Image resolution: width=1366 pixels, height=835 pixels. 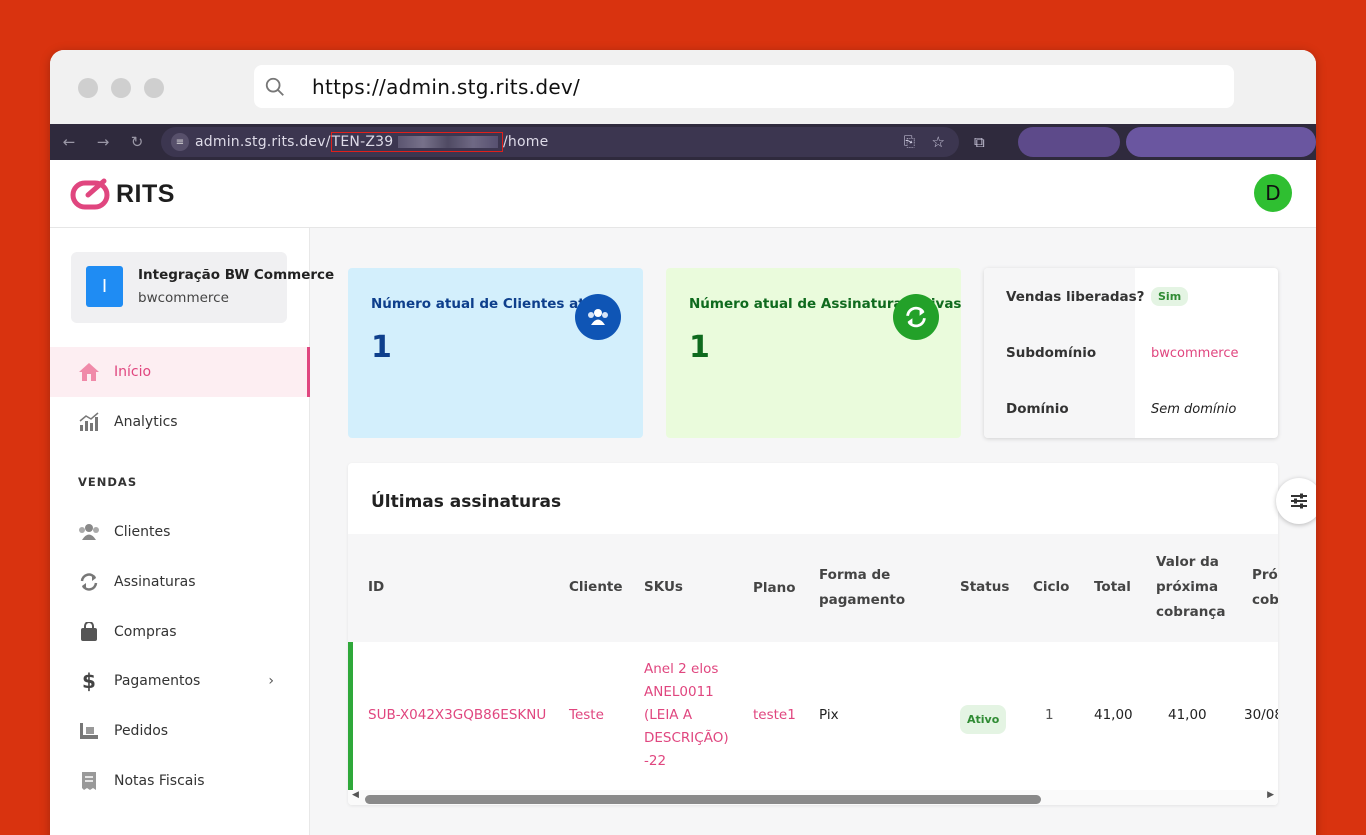 I want to click on profile-chip, so click(x=1069, y=142).